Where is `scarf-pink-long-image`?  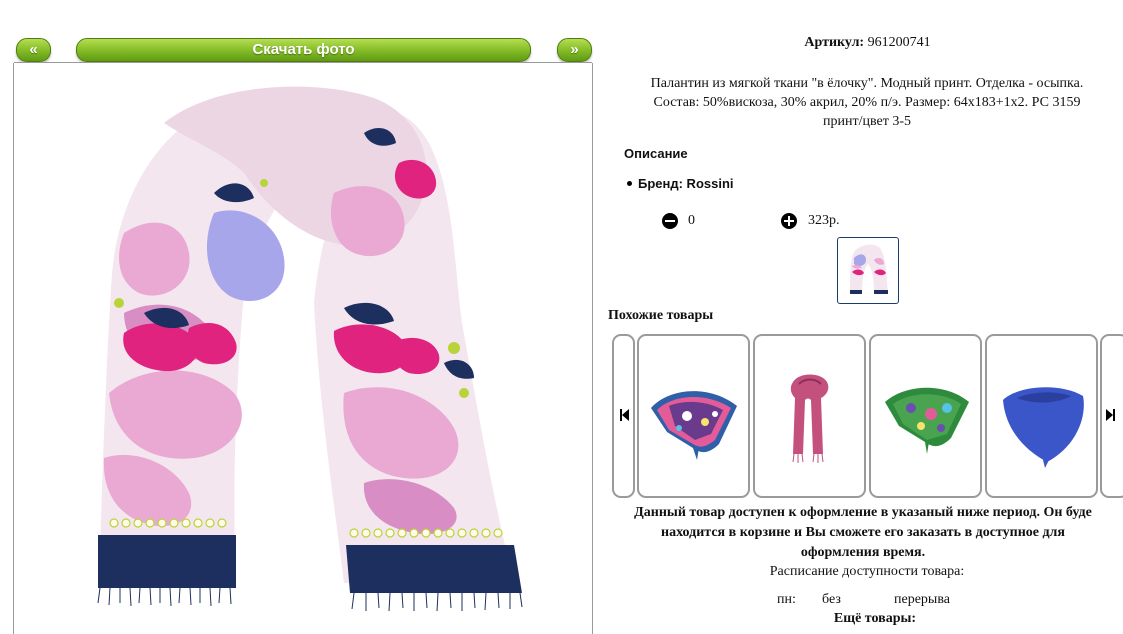
scarf-pink-long-image is located at coordinates (809, 418).